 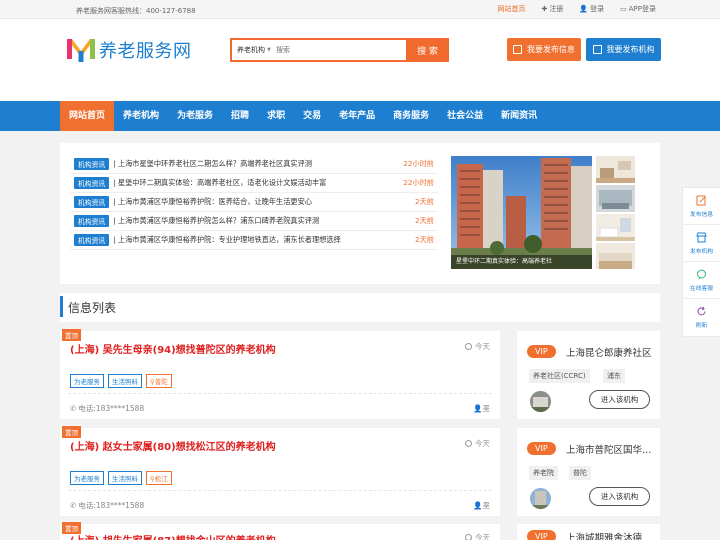 I want to click on top-links: 网站首页 ✚ 注册 👤 登录 ▭ APP登录, so click(x=577, y=9).